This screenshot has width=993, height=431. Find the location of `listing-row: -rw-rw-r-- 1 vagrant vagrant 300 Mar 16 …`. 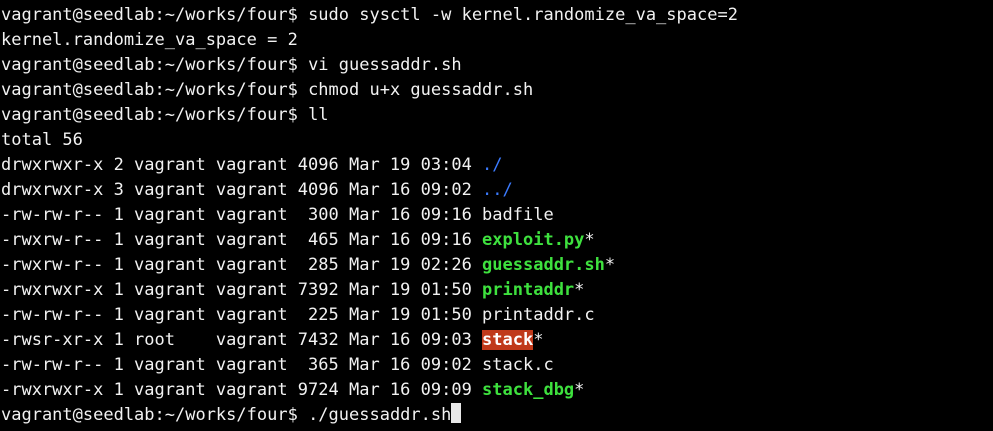

listing-row: -rw-rw-r-- 1 vagrant vagrant 300 Mar 16 … is located at coordinates (497, 215).